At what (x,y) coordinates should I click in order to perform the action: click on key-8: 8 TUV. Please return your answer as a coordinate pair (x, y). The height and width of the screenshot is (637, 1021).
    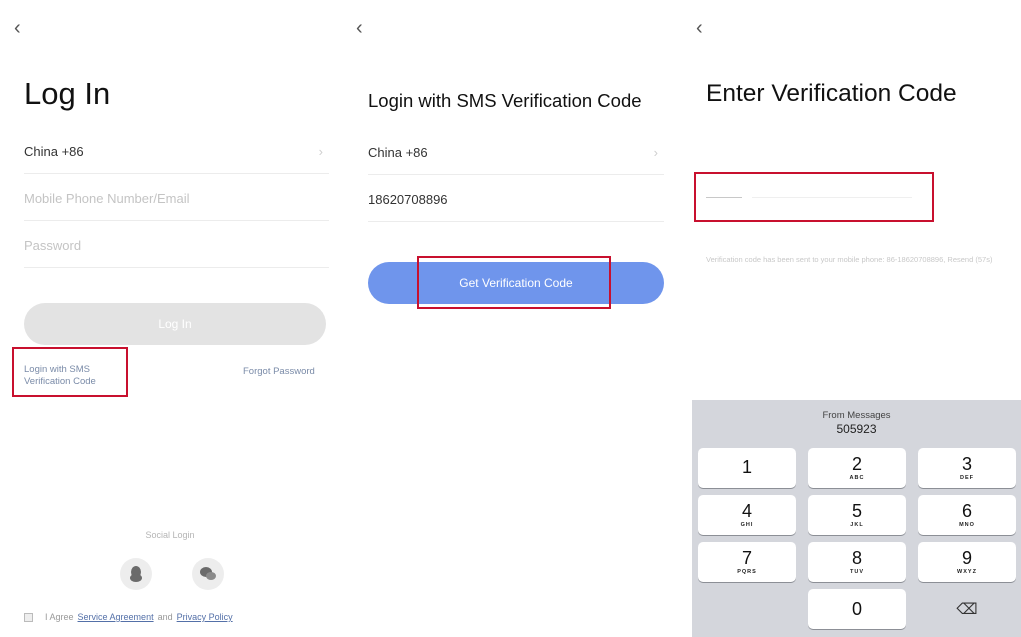
    Looking at the image, I should click on (857, 562).